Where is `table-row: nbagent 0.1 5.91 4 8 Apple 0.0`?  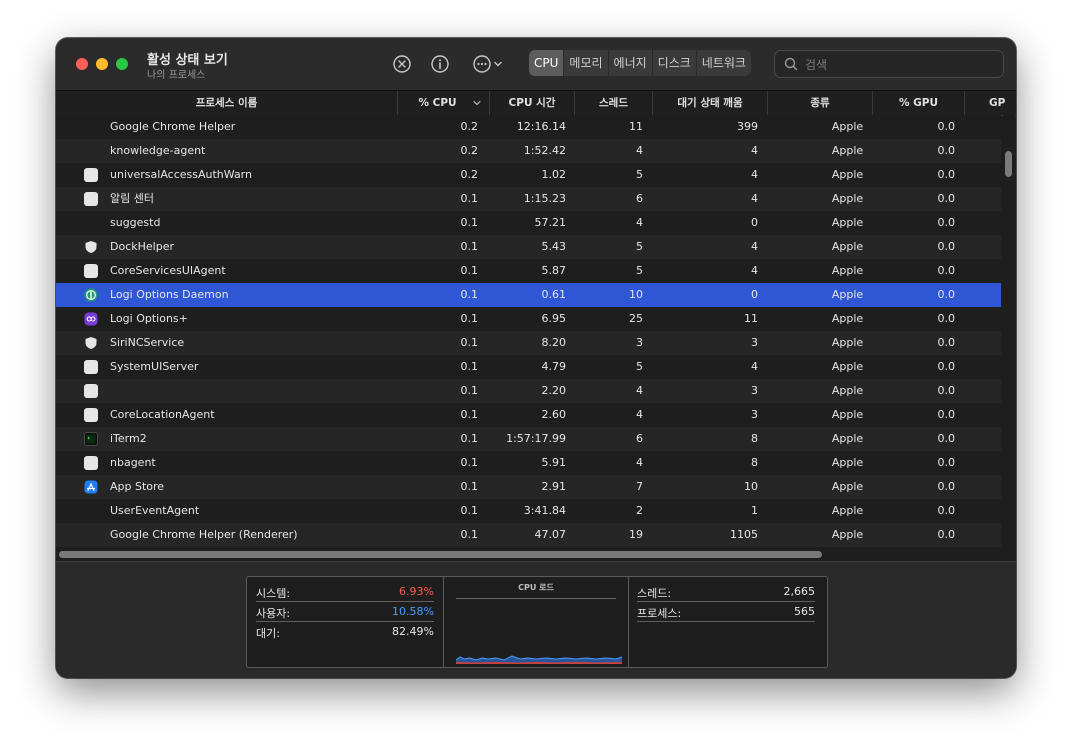
table-row: nbagent 0.1 5.91 4 8 Apple 0.0 is located at coordinates (528, 463).